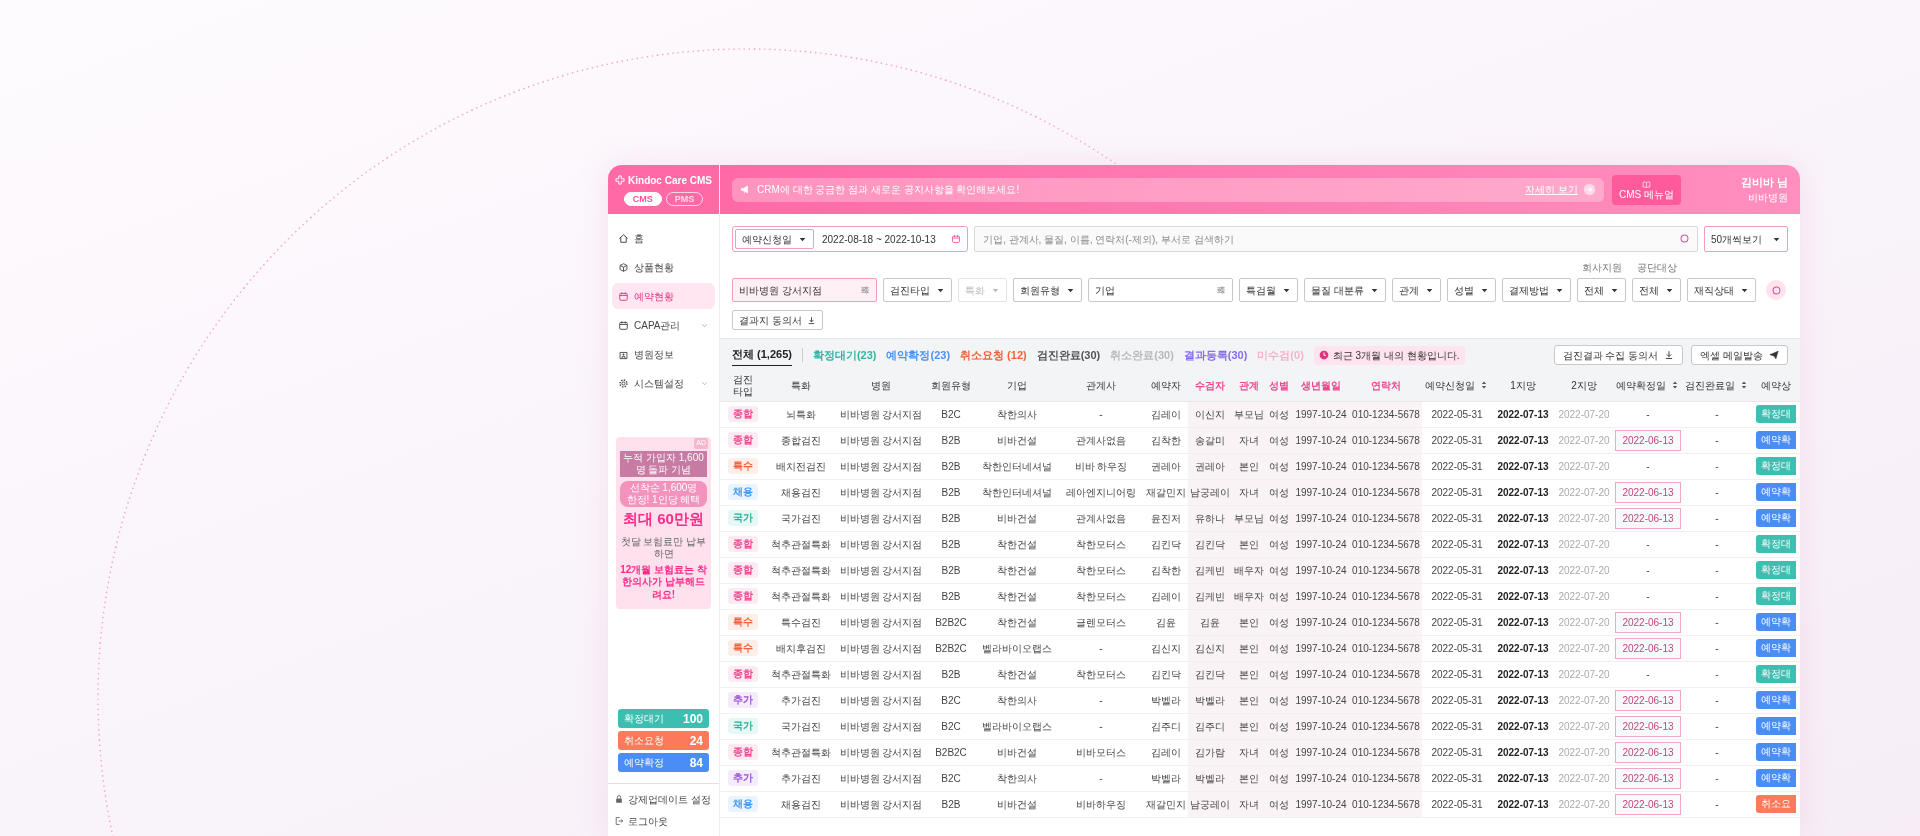 The image size is (1920, 836). I want to click on send-icon, so click(1774, 355).